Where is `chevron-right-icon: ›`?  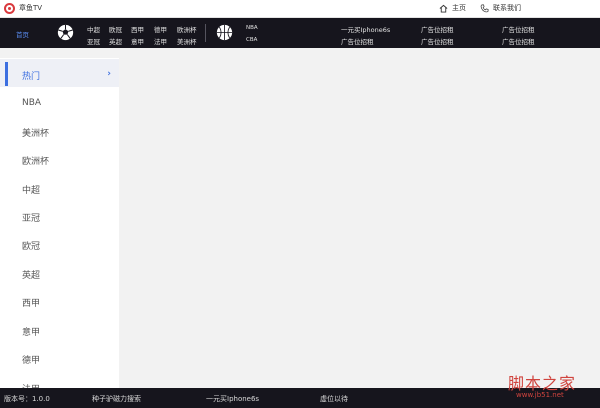 chevron-right-icon: › is located at coordinates (109, 74).